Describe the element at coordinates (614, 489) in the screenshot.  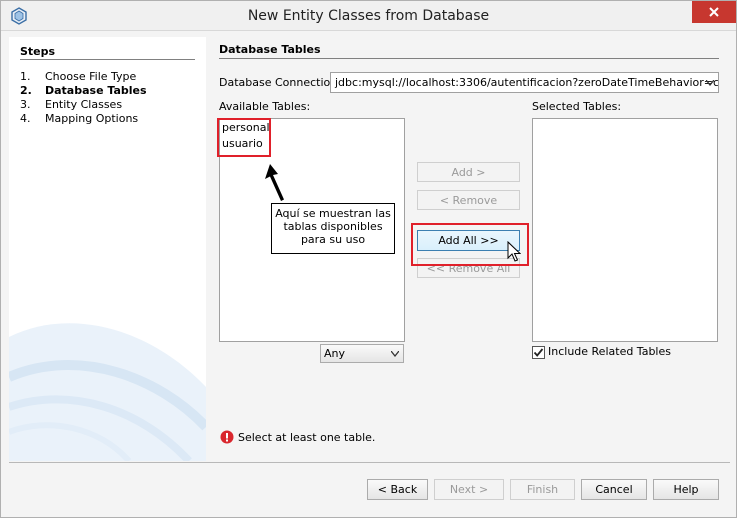
I see `cancel-button: Cancel` at that location.